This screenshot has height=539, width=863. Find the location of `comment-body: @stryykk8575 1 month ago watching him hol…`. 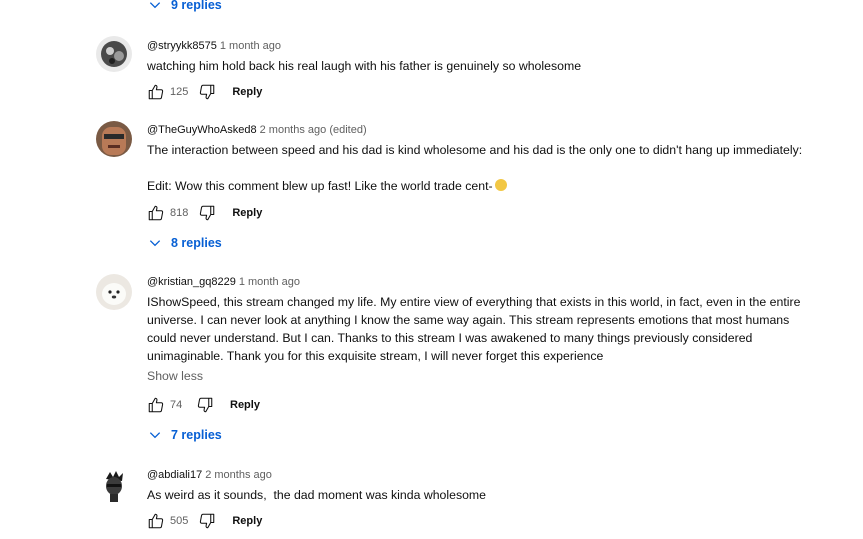

comment-body: @stryykk8575 1 month ago watching him hol… is located at coordinates (487, 57).